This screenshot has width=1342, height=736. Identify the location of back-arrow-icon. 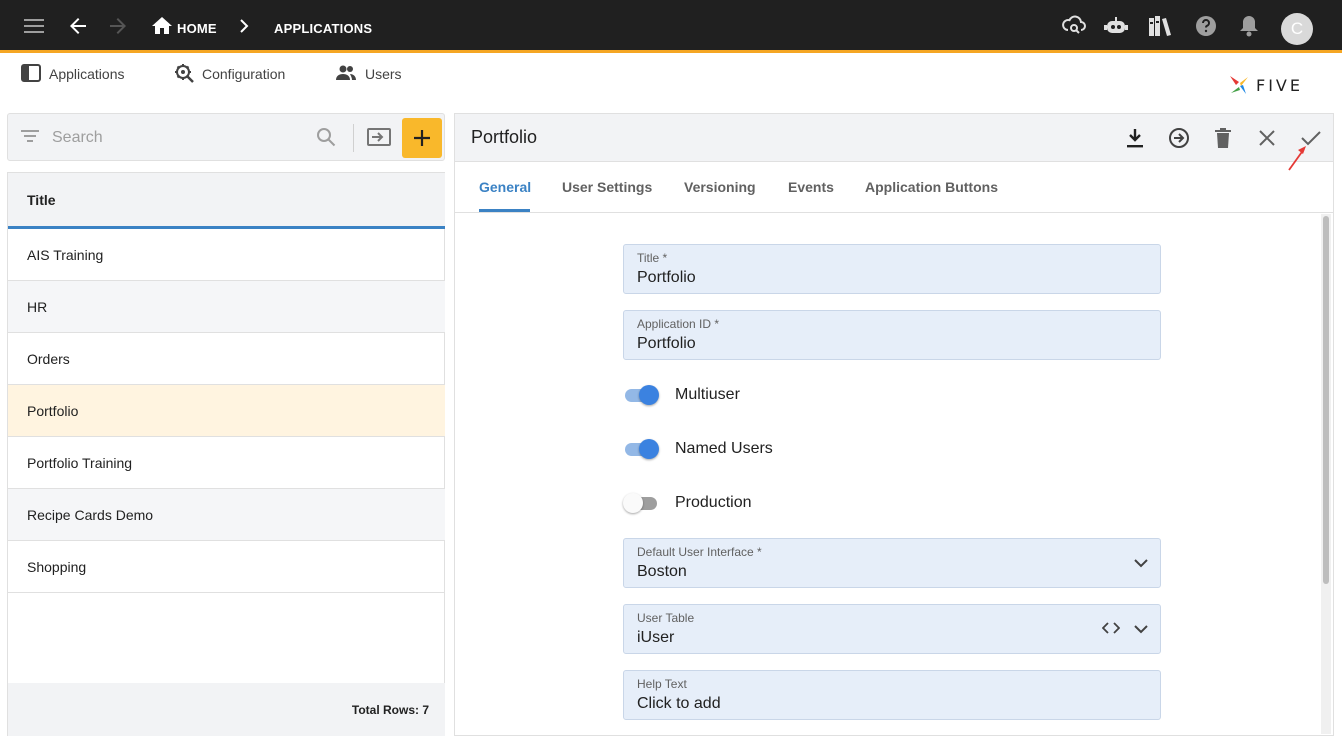
(78, 26).